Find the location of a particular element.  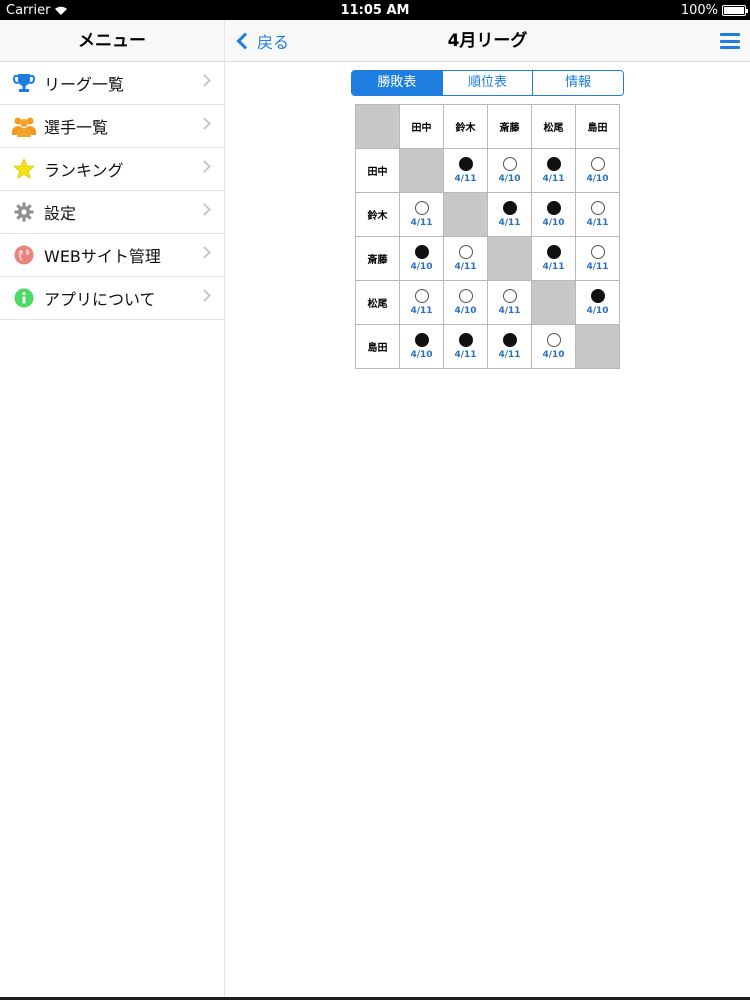

hamburger-menu-icon is located at coordinates (730, 41).